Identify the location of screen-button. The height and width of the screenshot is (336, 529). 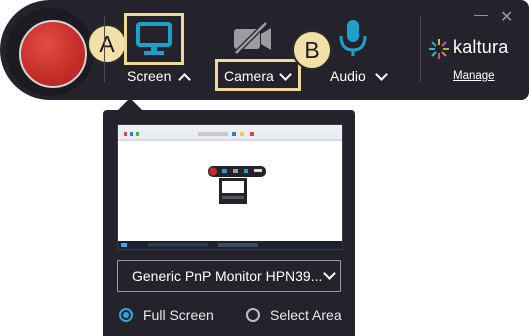
(154, 39).